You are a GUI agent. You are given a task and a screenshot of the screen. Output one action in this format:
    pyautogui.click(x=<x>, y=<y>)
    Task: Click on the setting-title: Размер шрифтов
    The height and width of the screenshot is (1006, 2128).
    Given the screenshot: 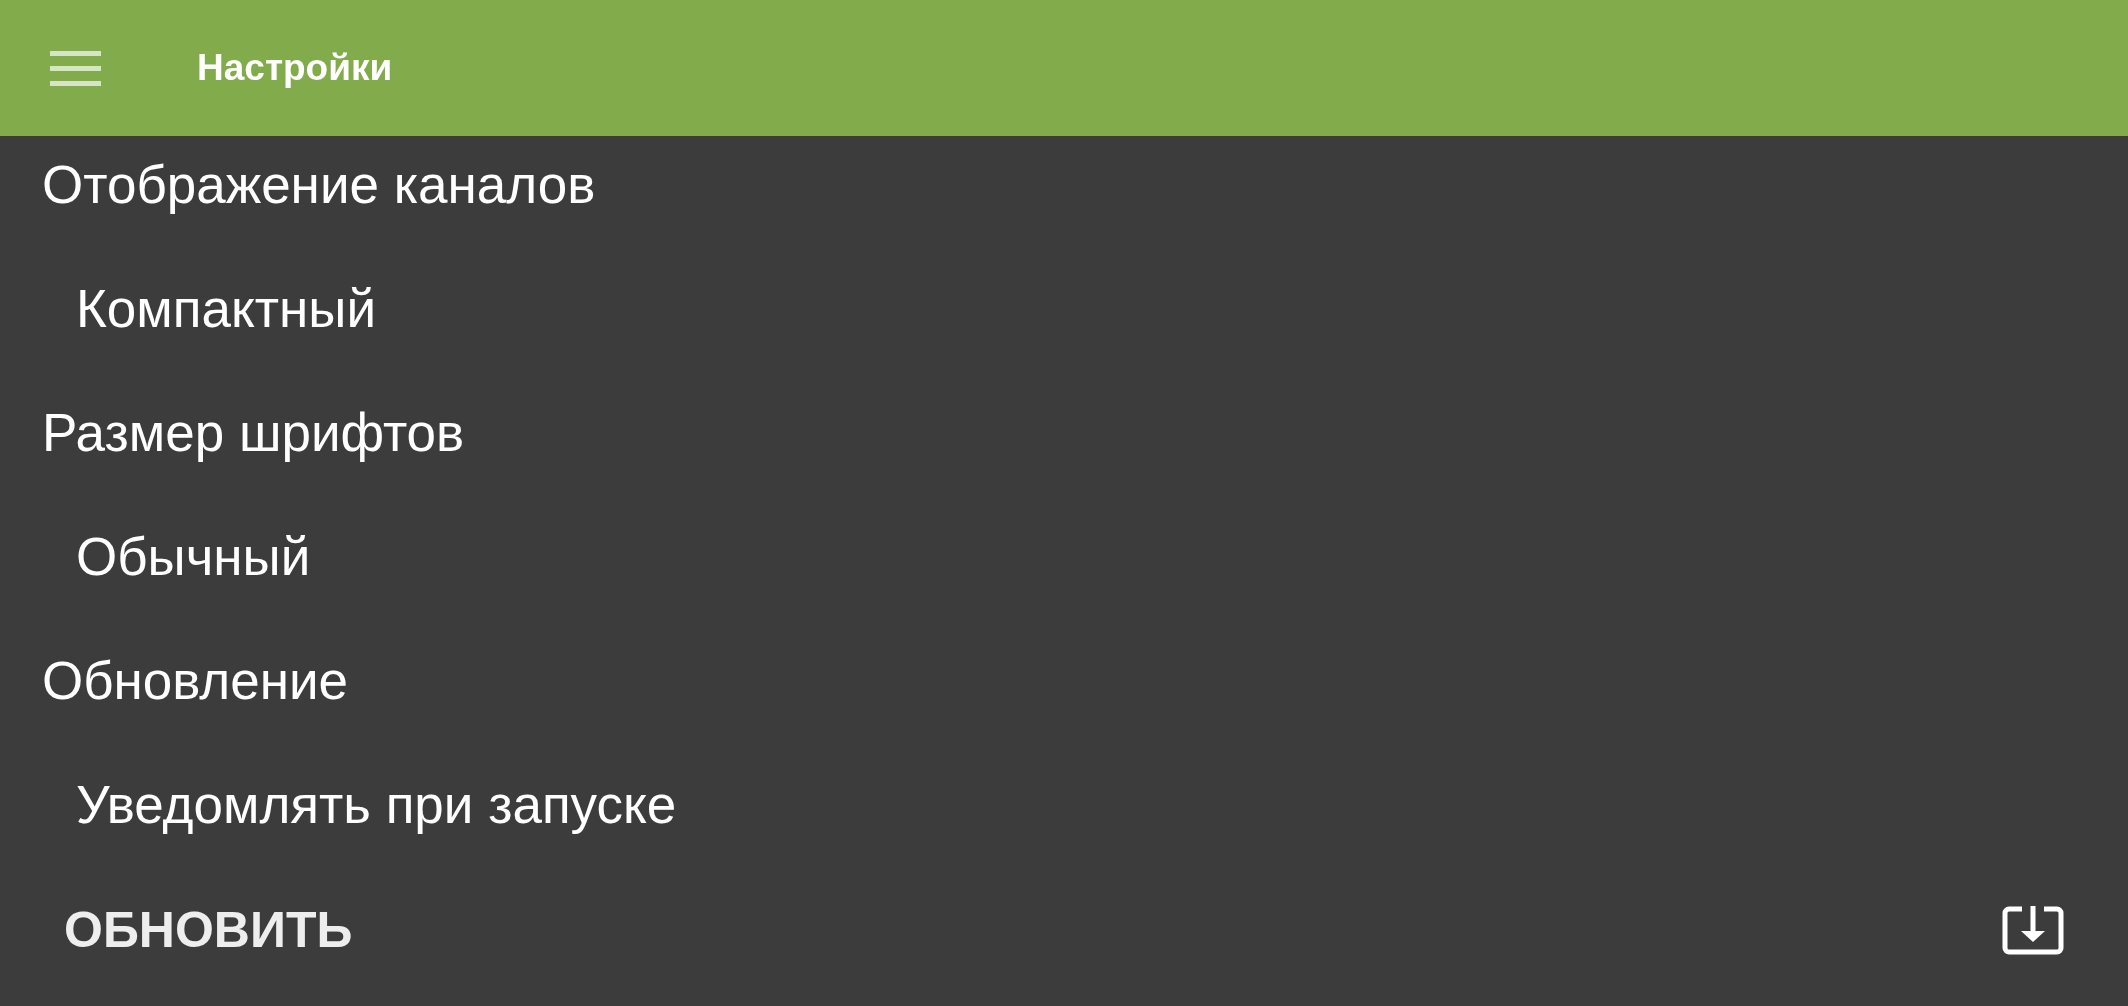 What is the action you would take?
    pyautogui.click(x=253, y=433)
    